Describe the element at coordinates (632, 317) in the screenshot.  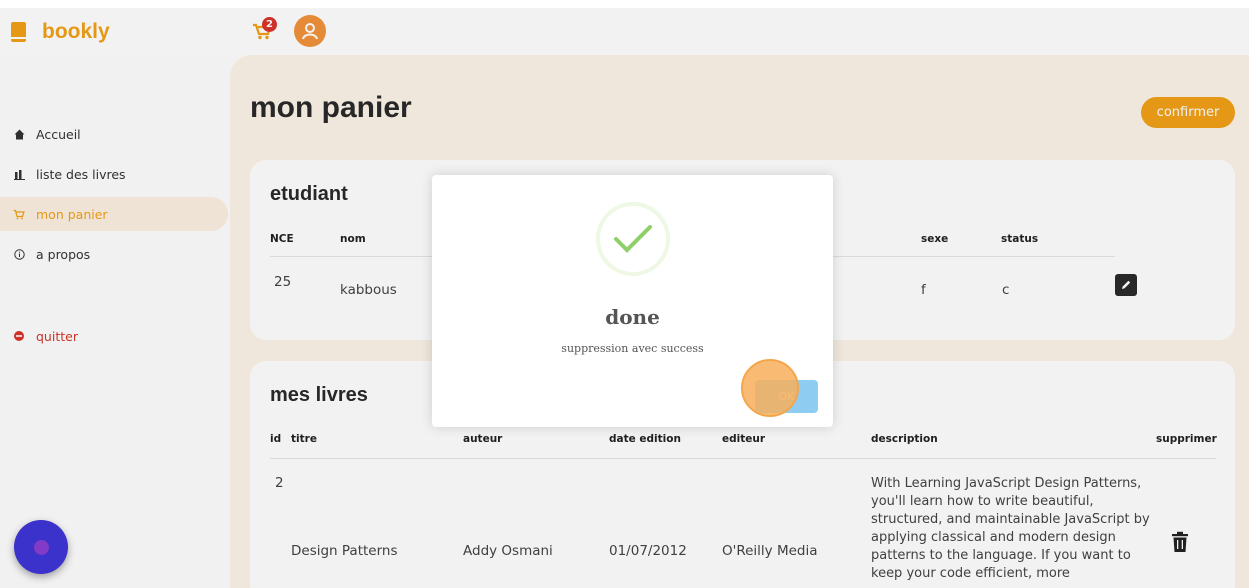
I see `dialog-title: done` at that location.